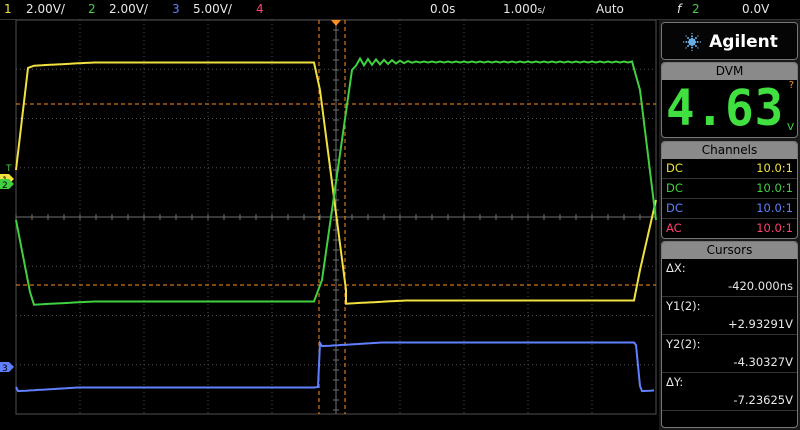 The image size is (800, 430). I want to click on dvm-header: DVM, so click(729, 71).